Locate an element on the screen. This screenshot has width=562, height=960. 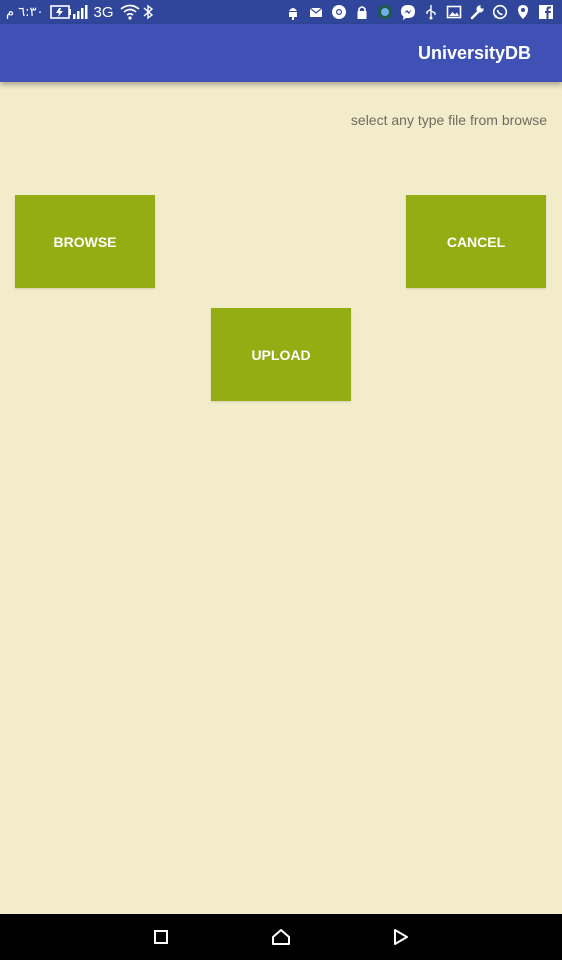
status-right-group is located at coordinates (419, 12).